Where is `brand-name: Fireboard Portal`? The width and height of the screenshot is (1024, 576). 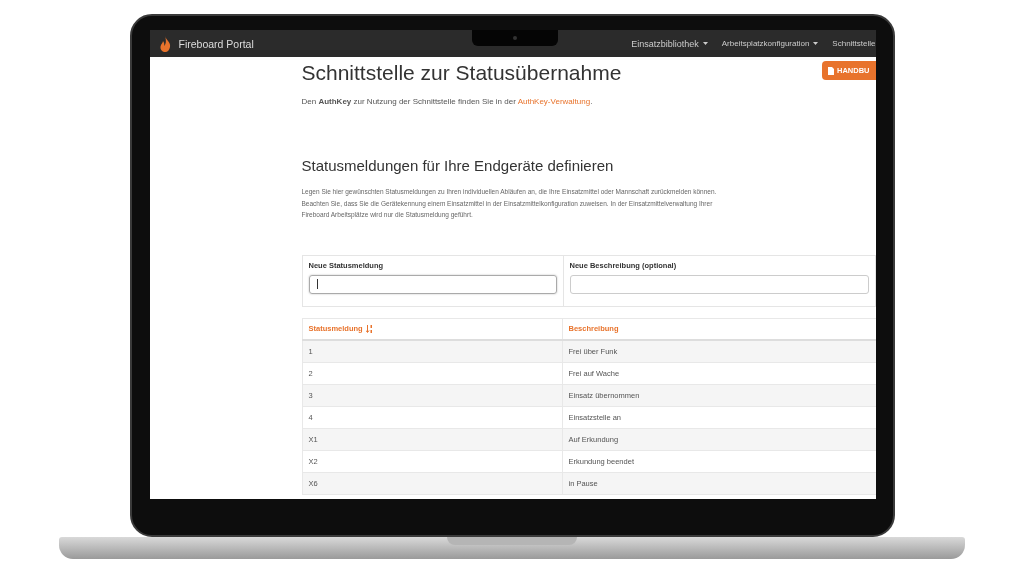 brand-name: Fireboard Portal is located at coordinates (216, 43).